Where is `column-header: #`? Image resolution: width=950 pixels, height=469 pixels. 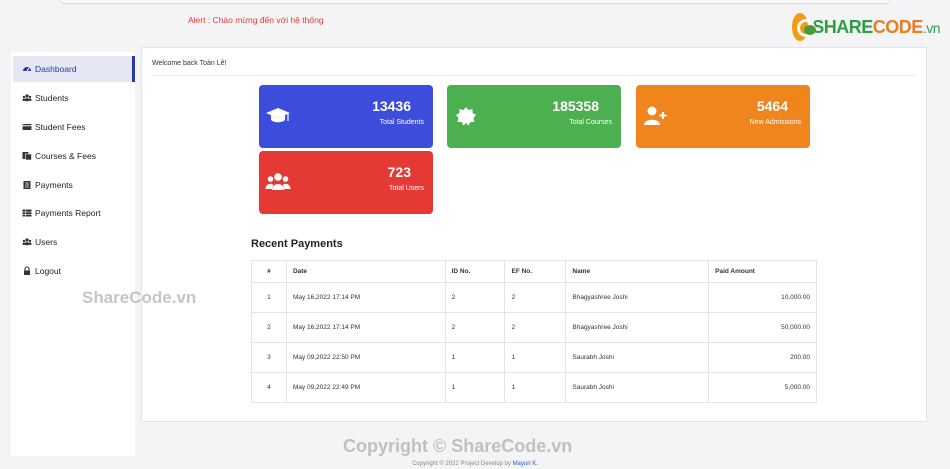
column-header: # is located at coordinates (269, 271).